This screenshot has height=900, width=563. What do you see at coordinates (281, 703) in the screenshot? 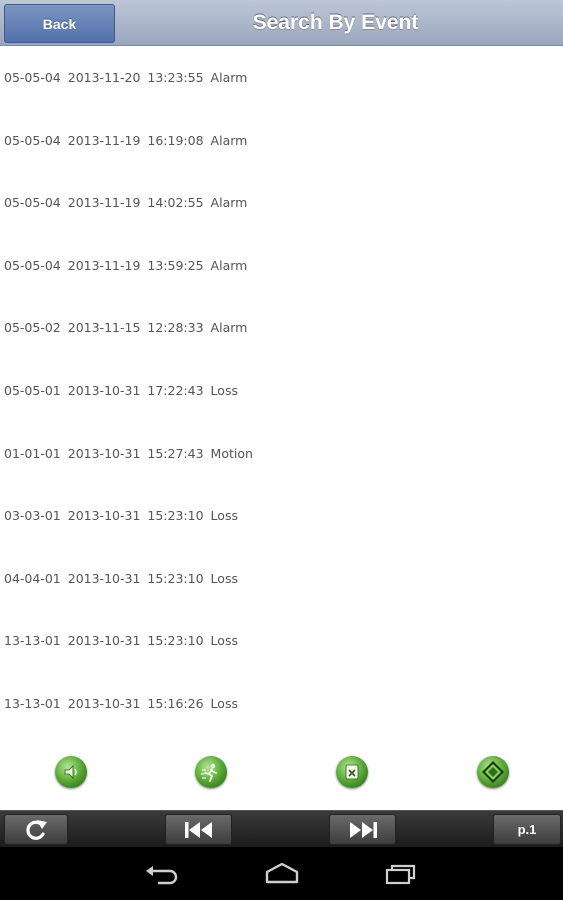
I see `event-row: 13-13-01 2013-10-31 15:16:26 Loss` at bounding box center [281, 703].